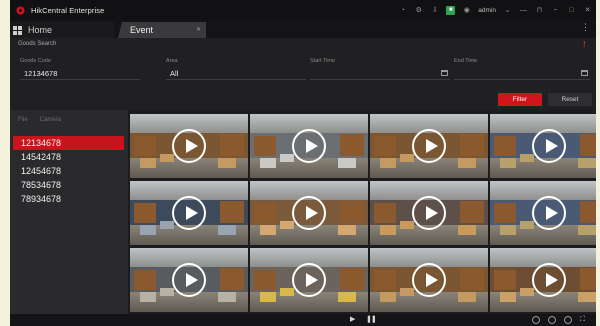 The width and height of the screenshot is (600, 326). Describe the element at coordinates (523, 10) in the screenshot. I see `minimize-icon: —` at that location.